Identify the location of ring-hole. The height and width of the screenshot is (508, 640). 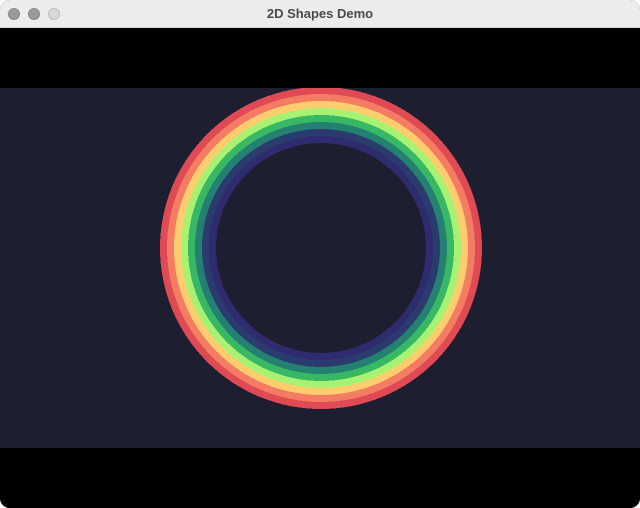
(321, 248).